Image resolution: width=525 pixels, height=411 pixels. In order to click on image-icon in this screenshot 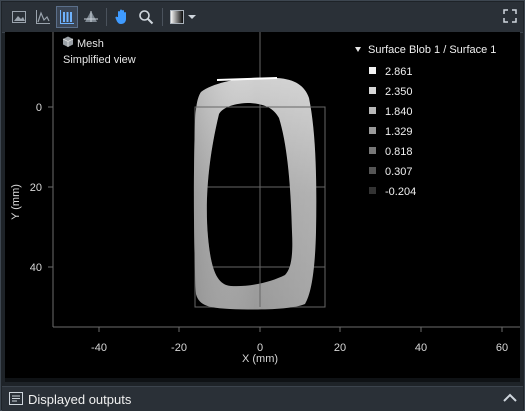, I will do `click(19, 17)`.